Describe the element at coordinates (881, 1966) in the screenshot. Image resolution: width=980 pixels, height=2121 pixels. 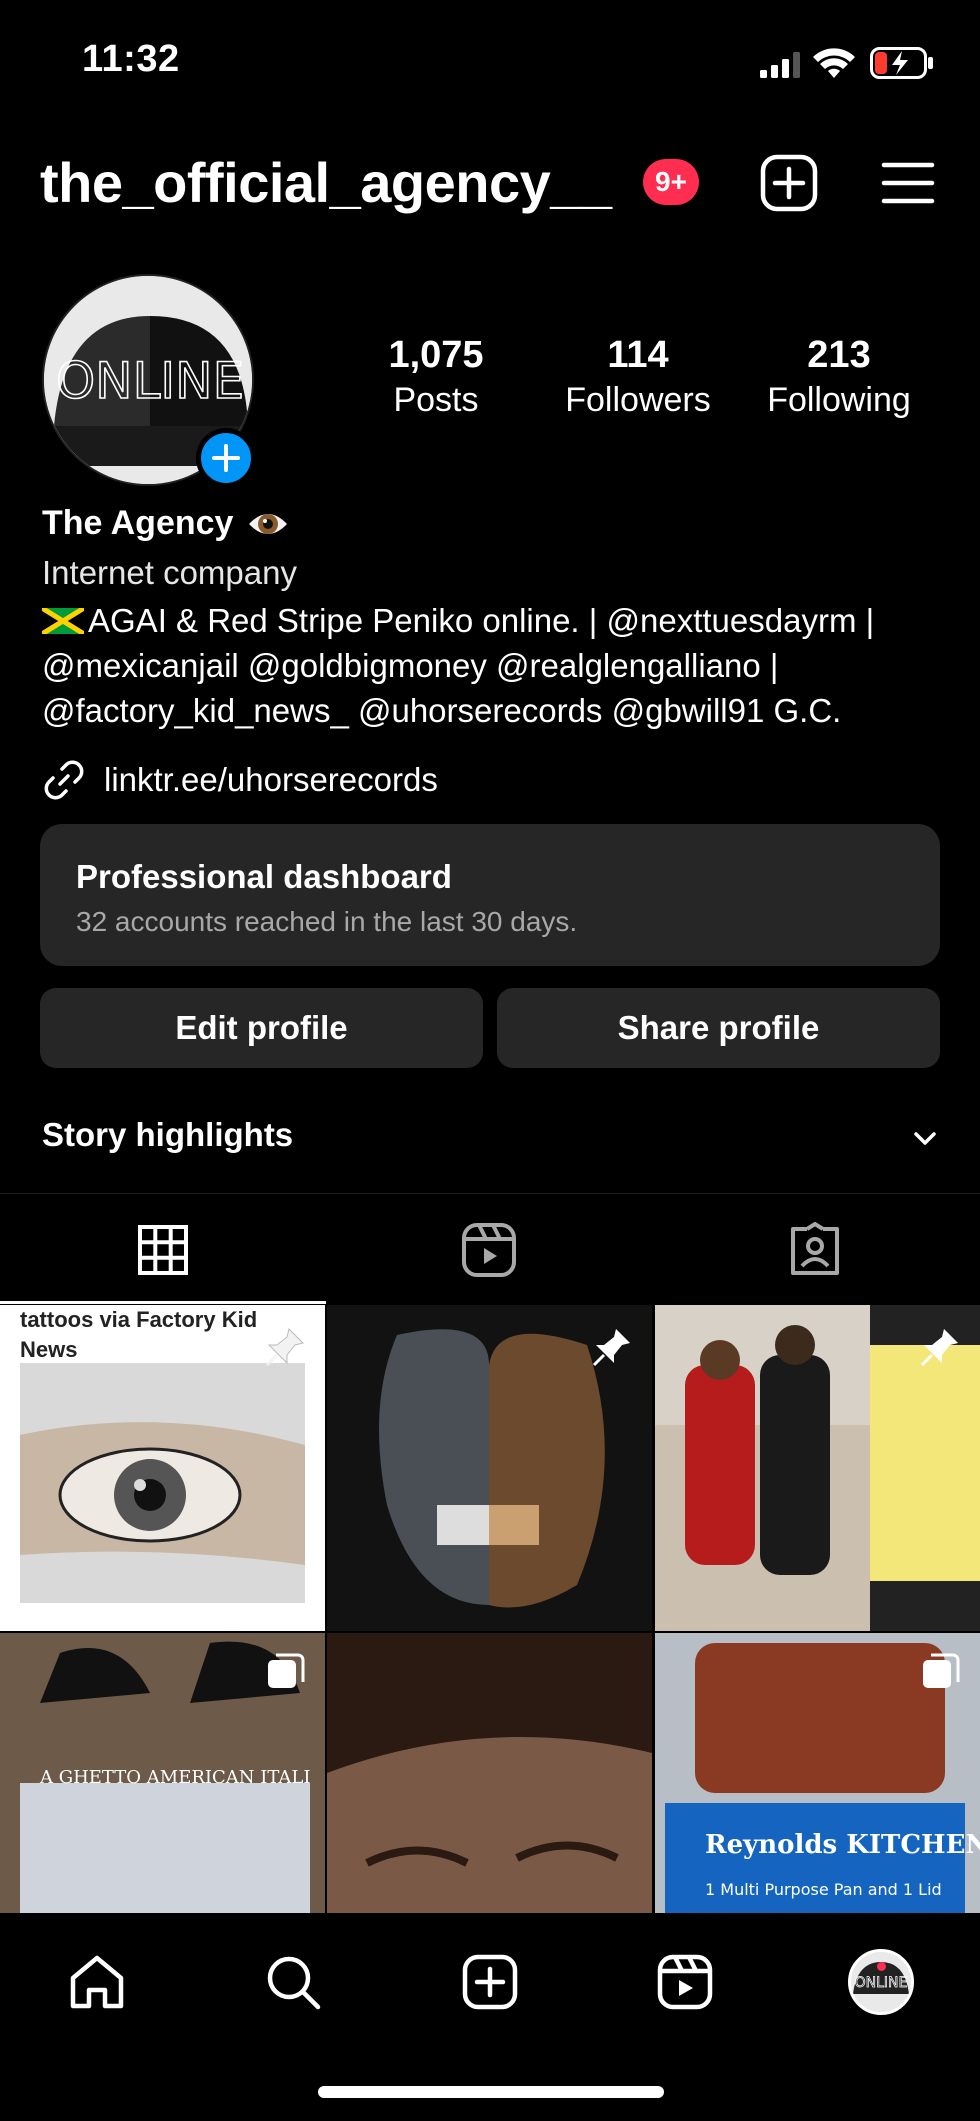
I see `notification-dot` at that location.